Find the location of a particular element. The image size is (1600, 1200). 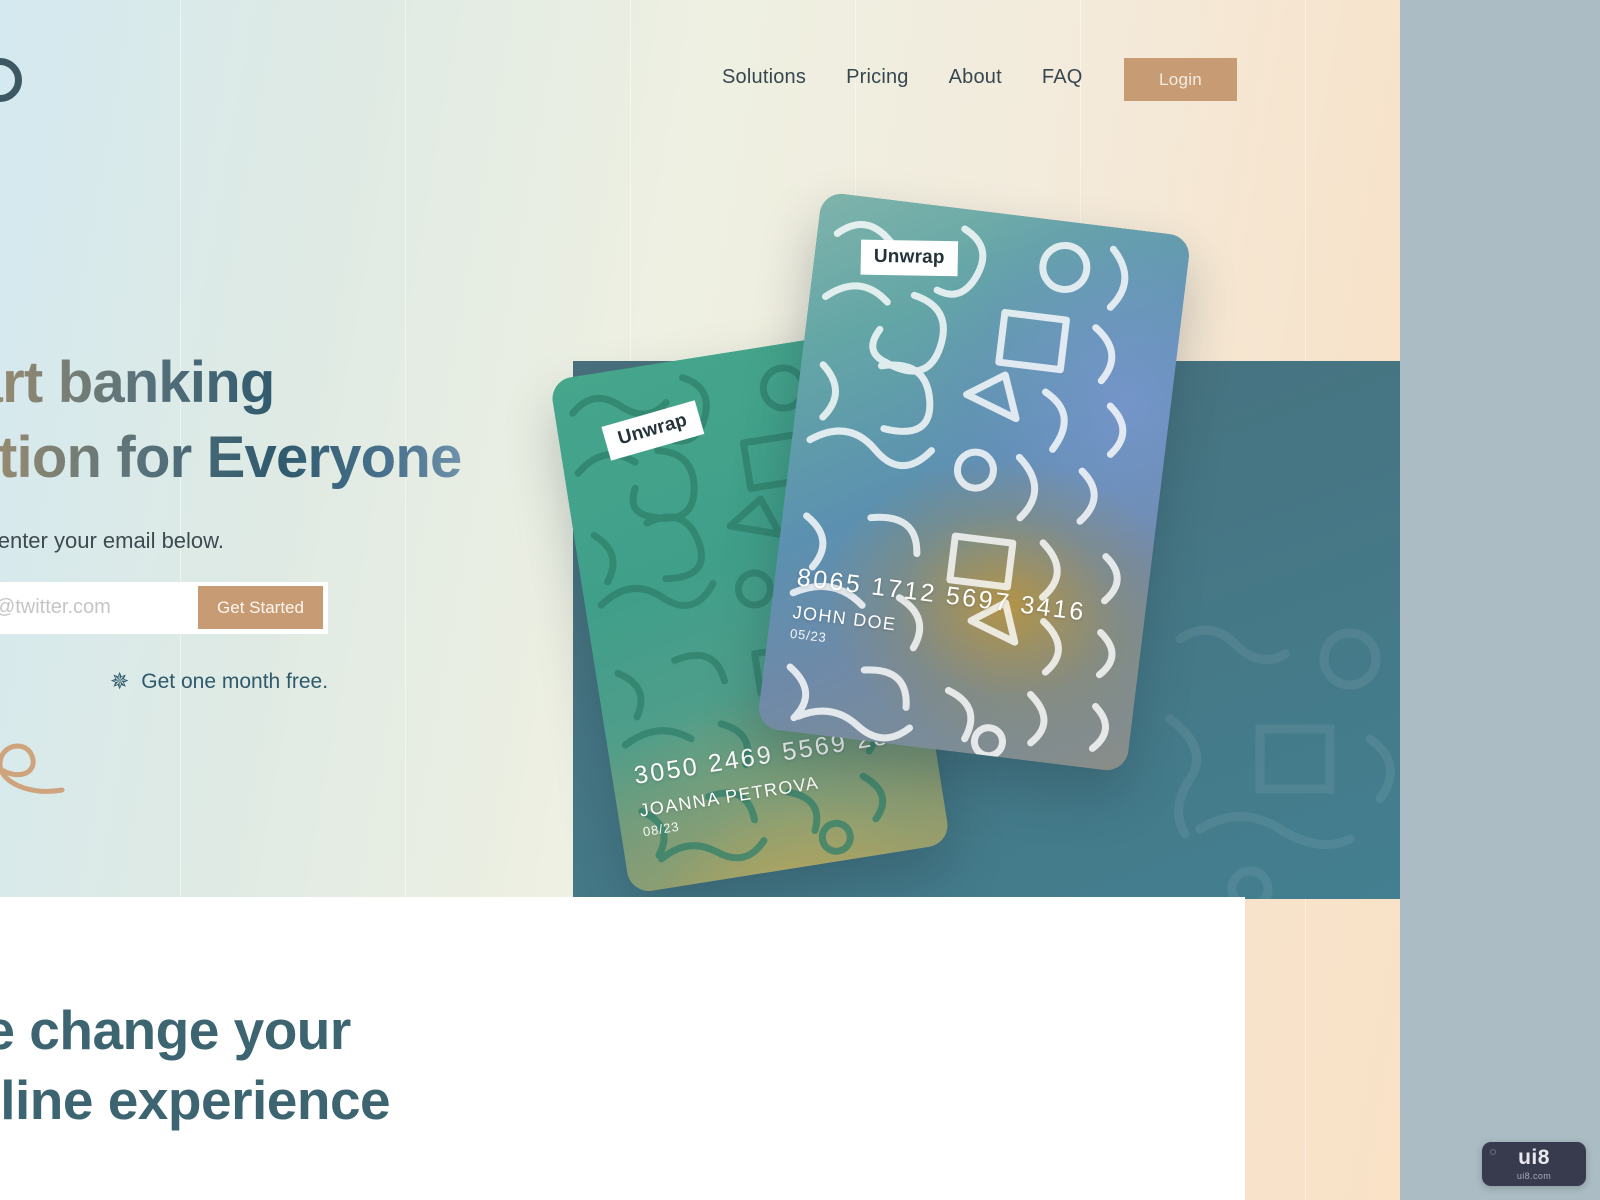

nav-links: Solutions Pricing About FAQ is located at coordinates (902, 77).